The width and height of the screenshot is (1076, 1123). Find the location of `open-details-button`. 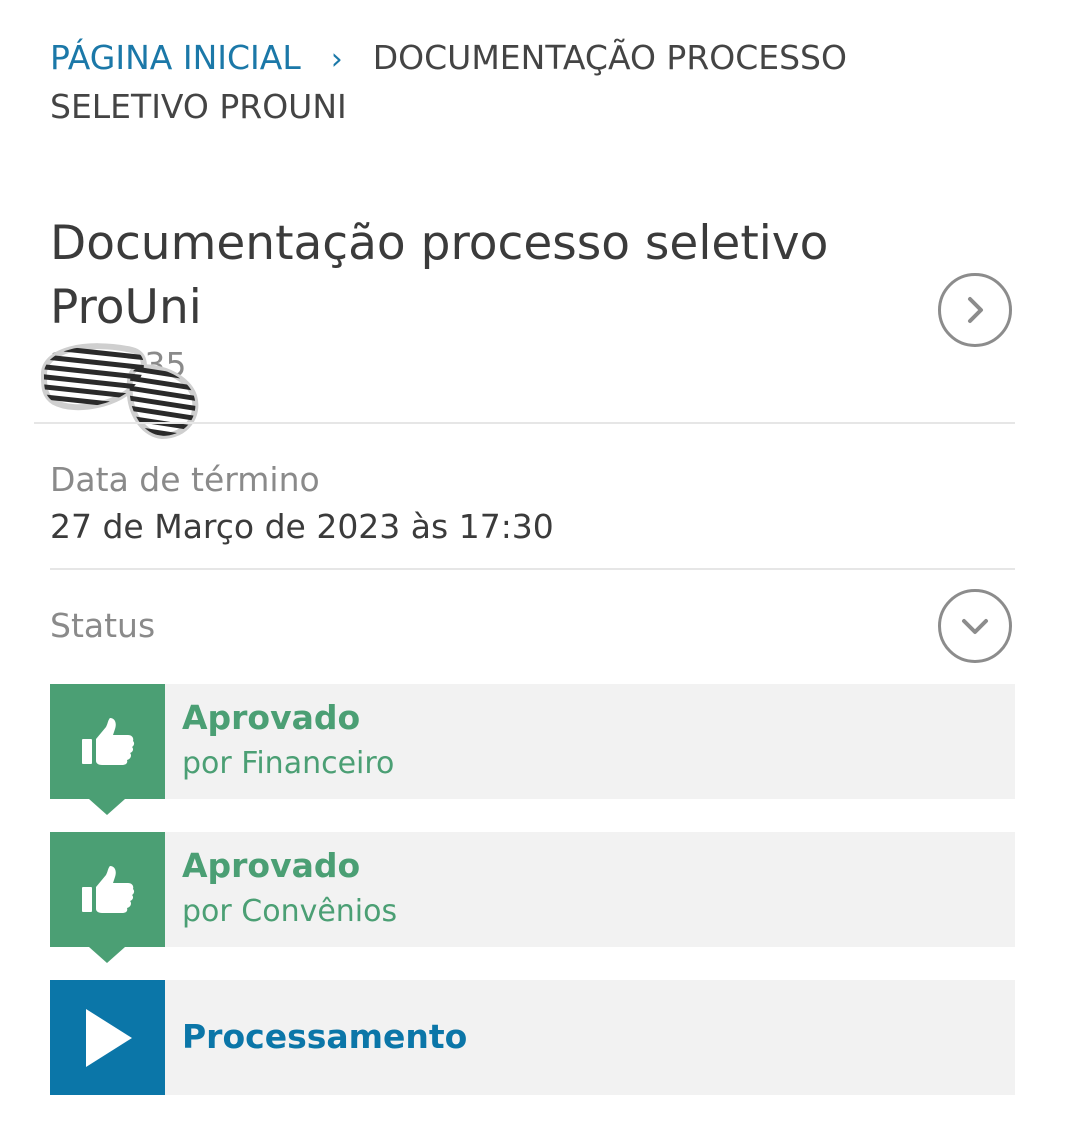

open-details-button is located at coordinates (975, 310).